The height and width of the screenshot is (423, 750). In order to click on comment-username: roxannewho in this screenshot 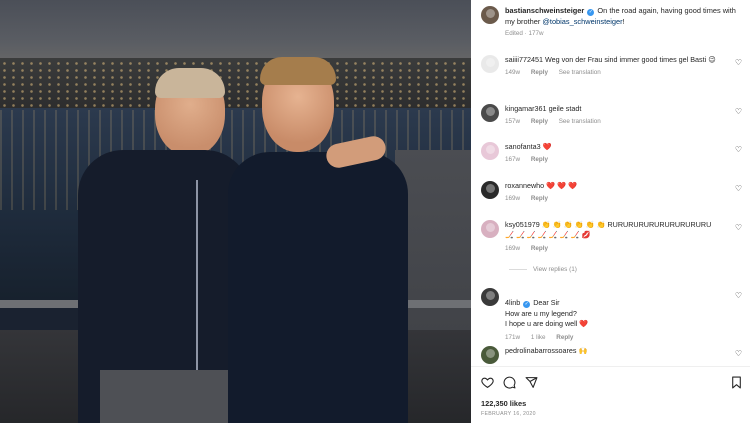, I will do `click(524, 185)`.